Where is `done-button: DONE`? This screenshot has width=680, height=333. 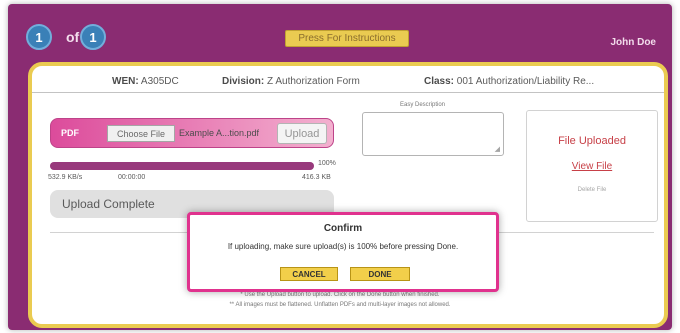
done-button: DONE is located at coordinates (380, 274).